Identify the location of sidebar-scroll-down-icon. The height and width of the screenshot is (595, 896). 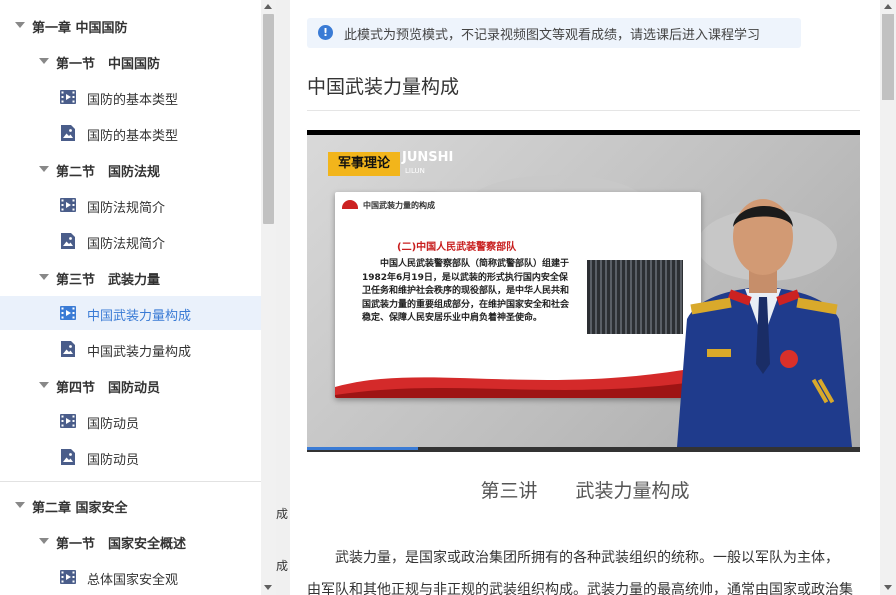
(268, 587).